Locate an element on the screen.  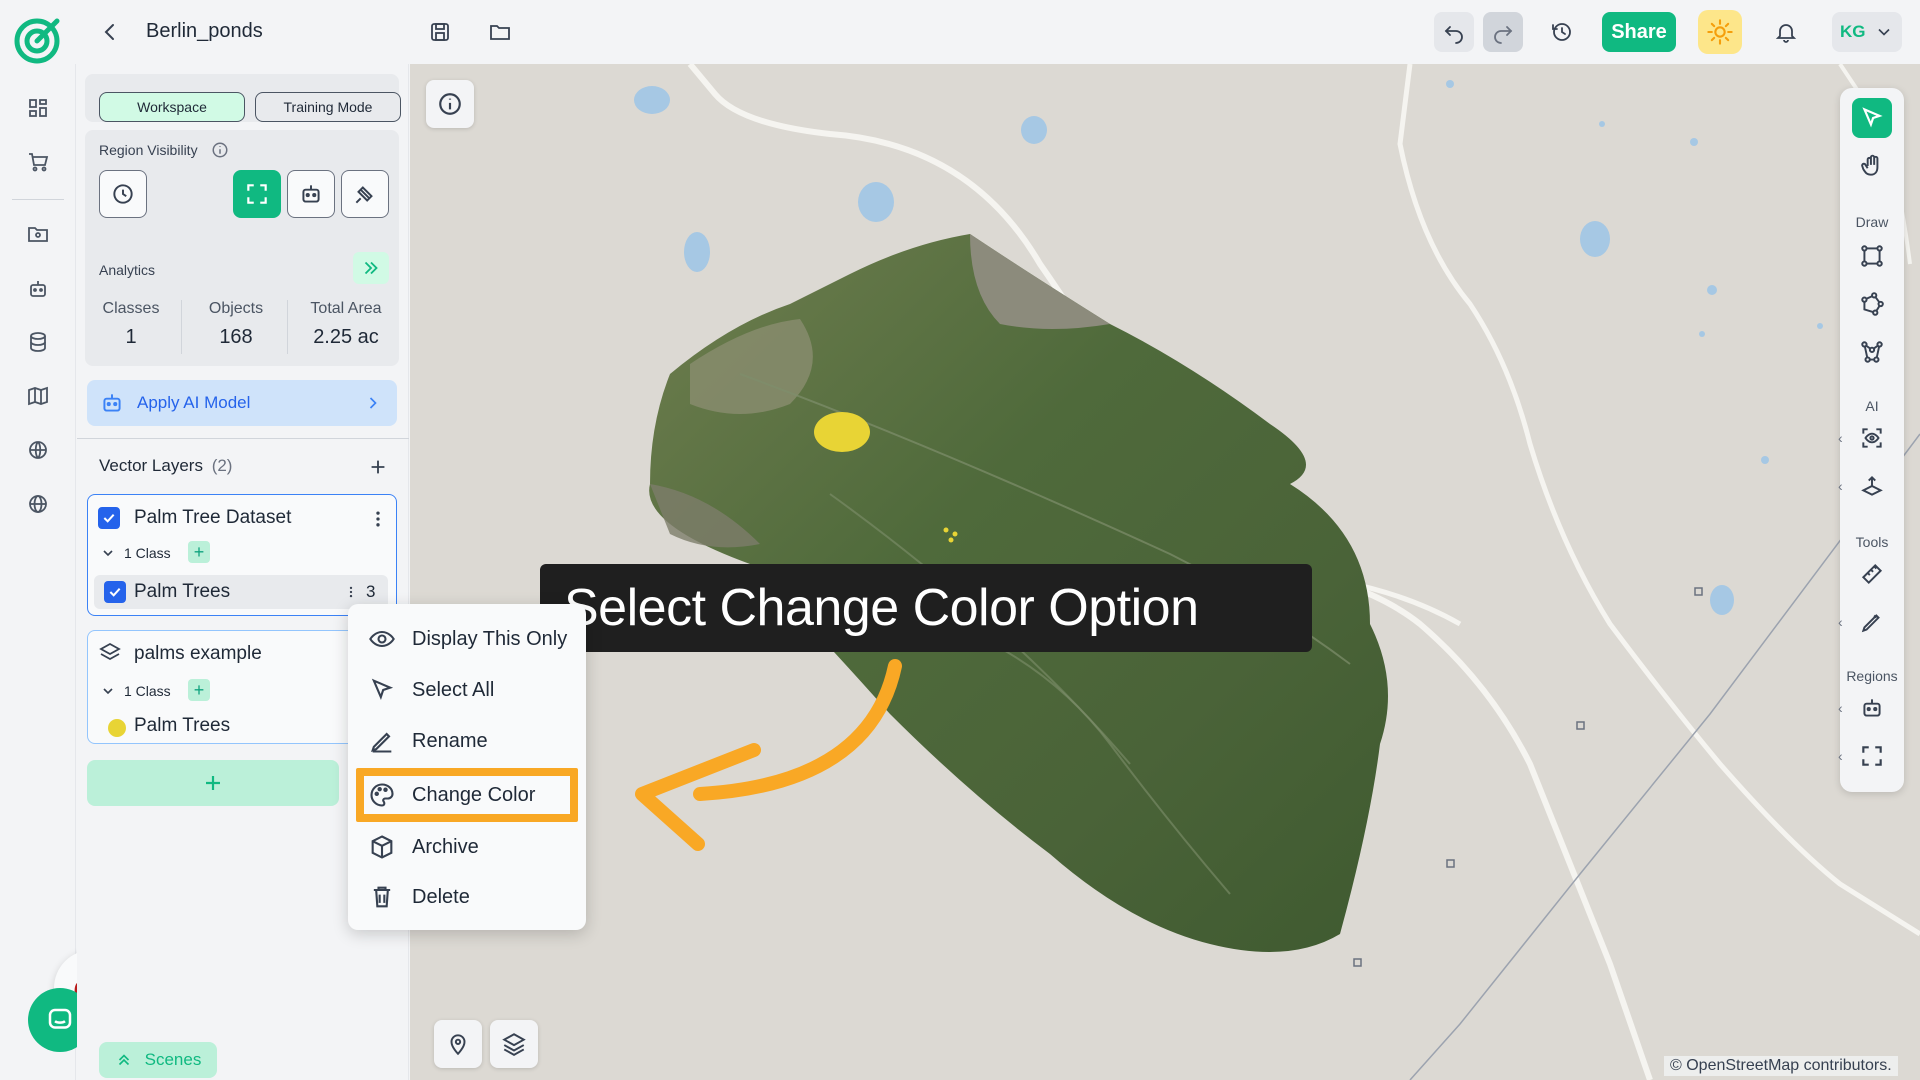
folder-icon is located at coordinates (500, 32).